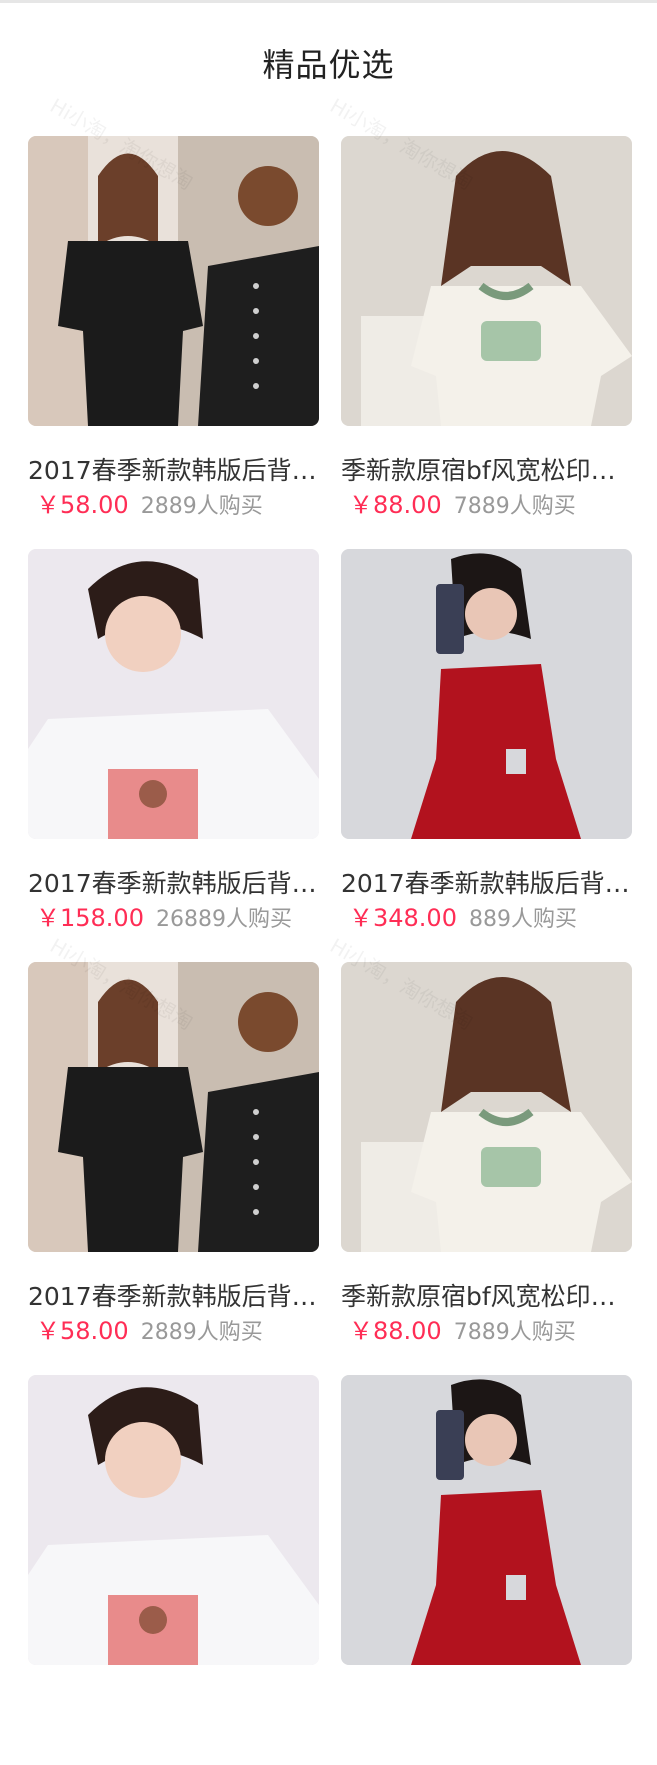  I want to click on product-meta: ￥348.00 889人购买, so click(486, 919).